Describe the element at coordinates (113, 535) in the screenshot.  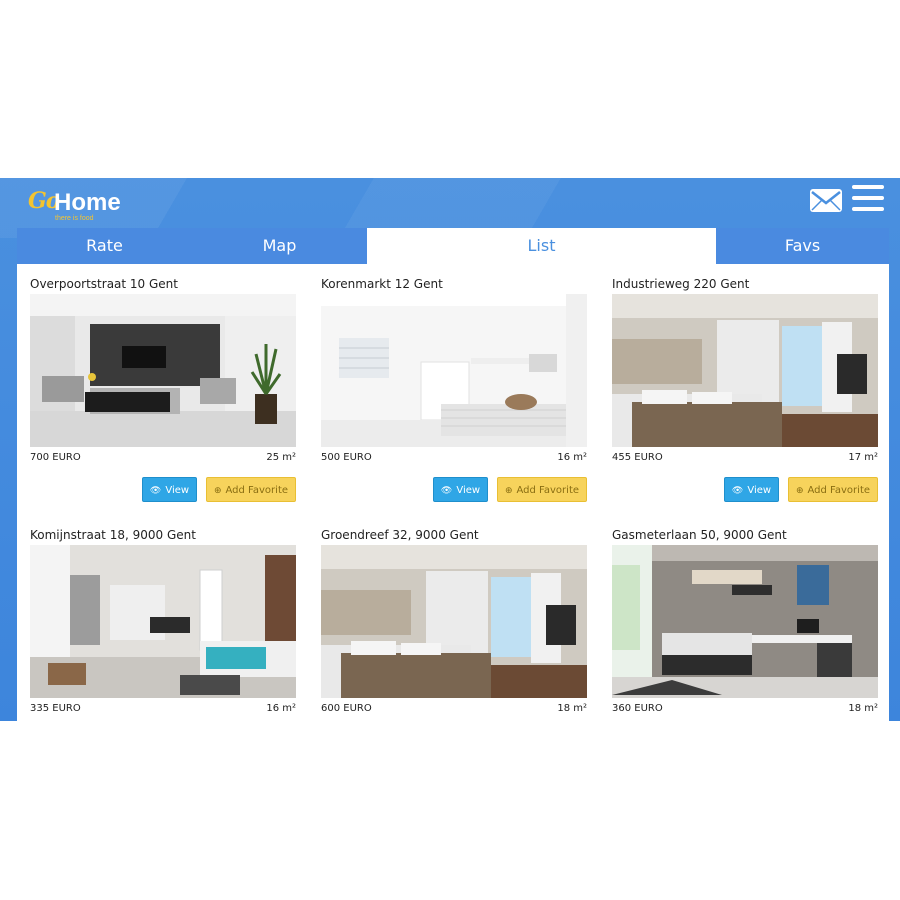
I see `listing-title: Komijnstraat 18, 9000 Gent` at that location.